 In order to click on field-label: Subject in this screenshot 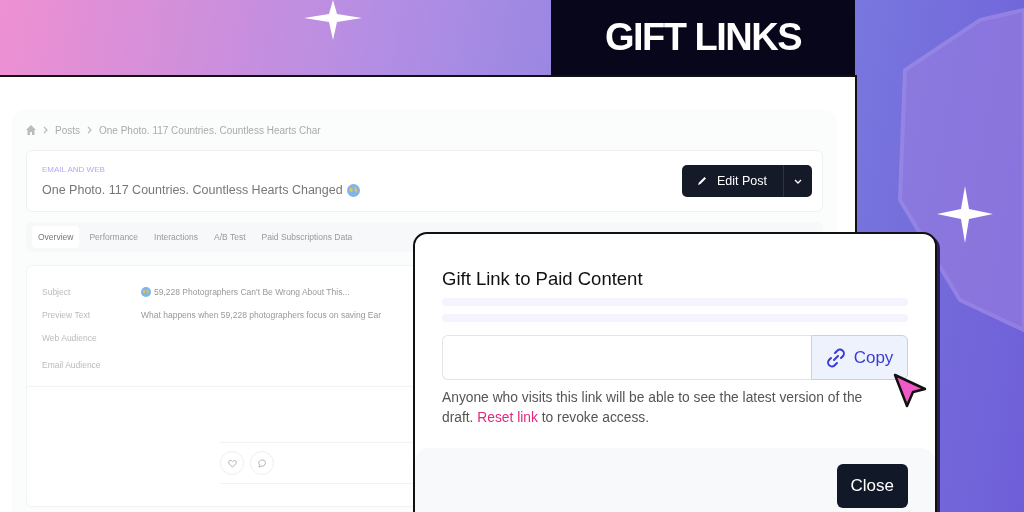, I will do `click(57, 291)`.